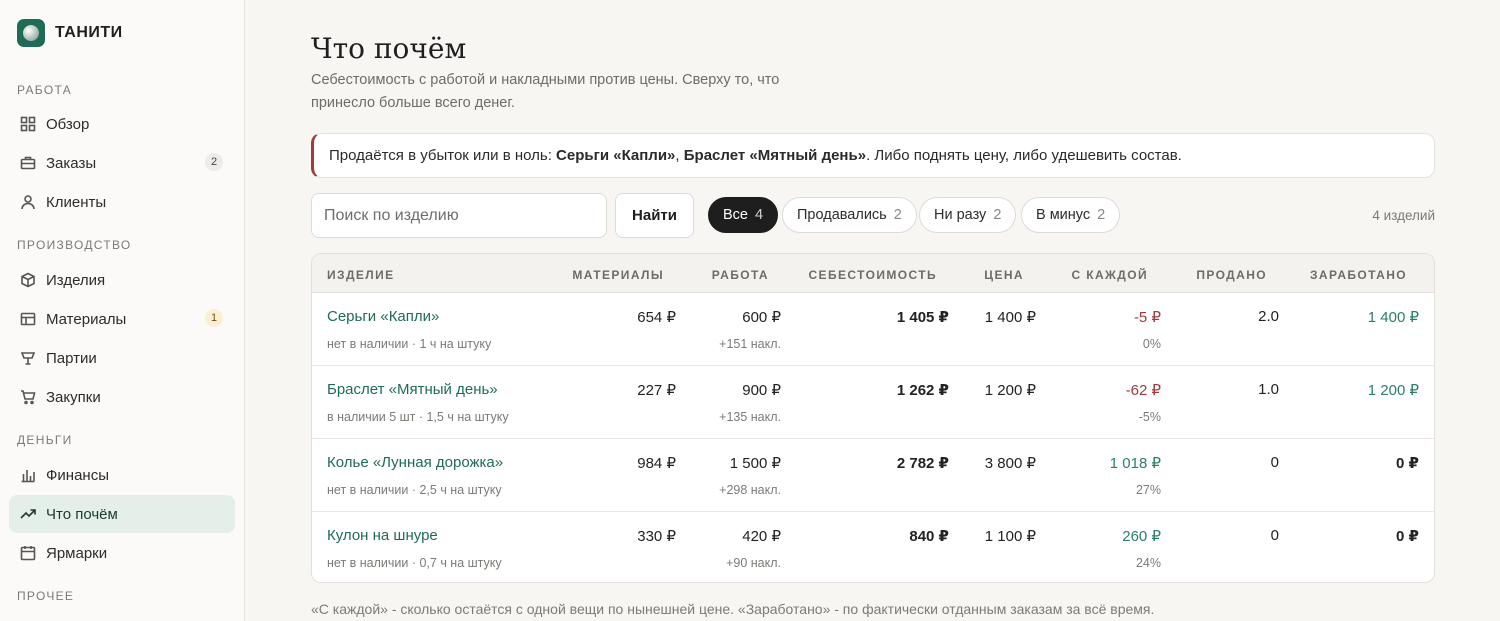 This screenshot has width=1500, height=621. Describe the element at coordinates (27, 280) in the screenshot. I see `box-icon` at that location.